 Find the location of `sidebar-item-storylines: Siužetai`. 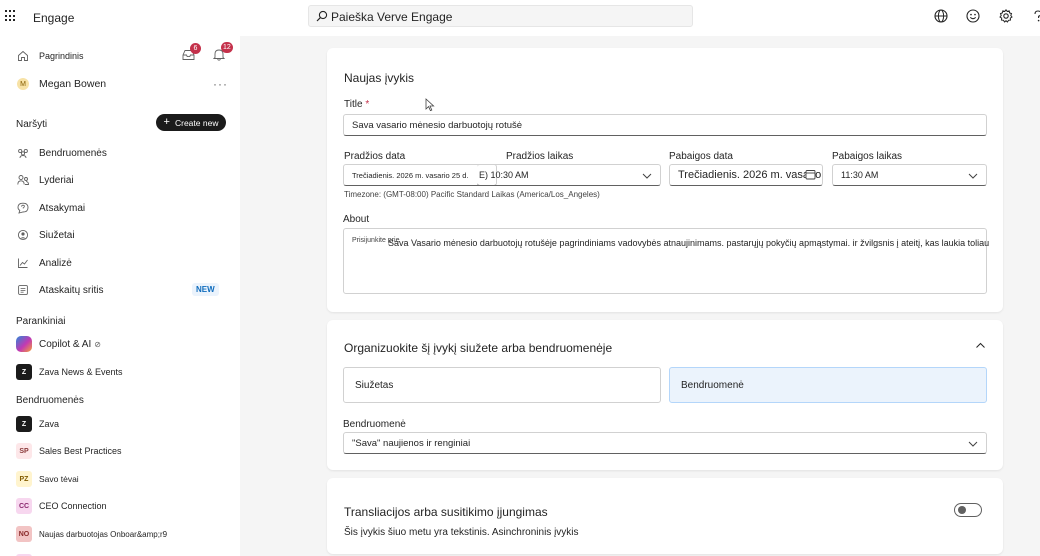

sidebar-item-storylines: Siužetai is located at coordinates (45, 235).